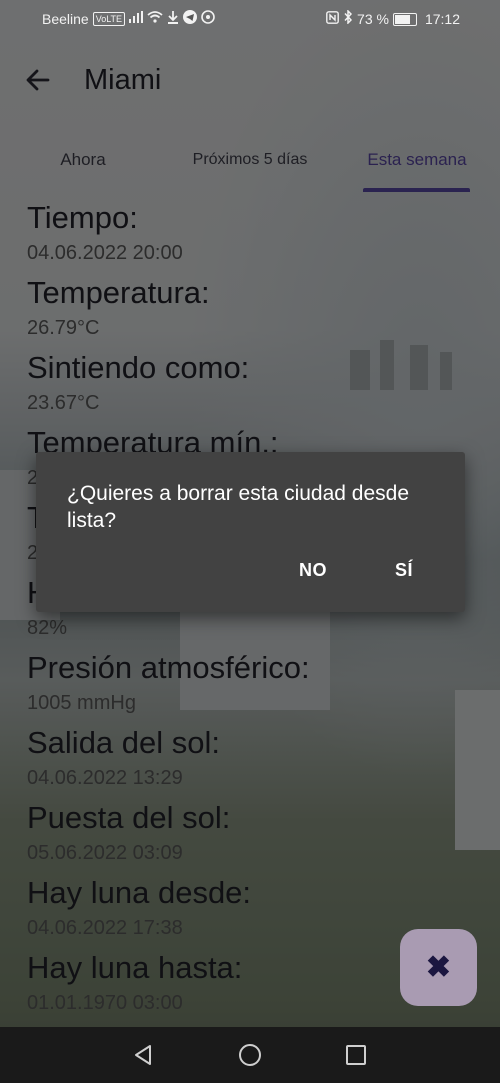 Image resolution: width=500 pixels, height=1083 pixels. What do you see at coordinates (136, 19) in the screenshot?
I see `signal-icon` at bounding box center [136, 19].